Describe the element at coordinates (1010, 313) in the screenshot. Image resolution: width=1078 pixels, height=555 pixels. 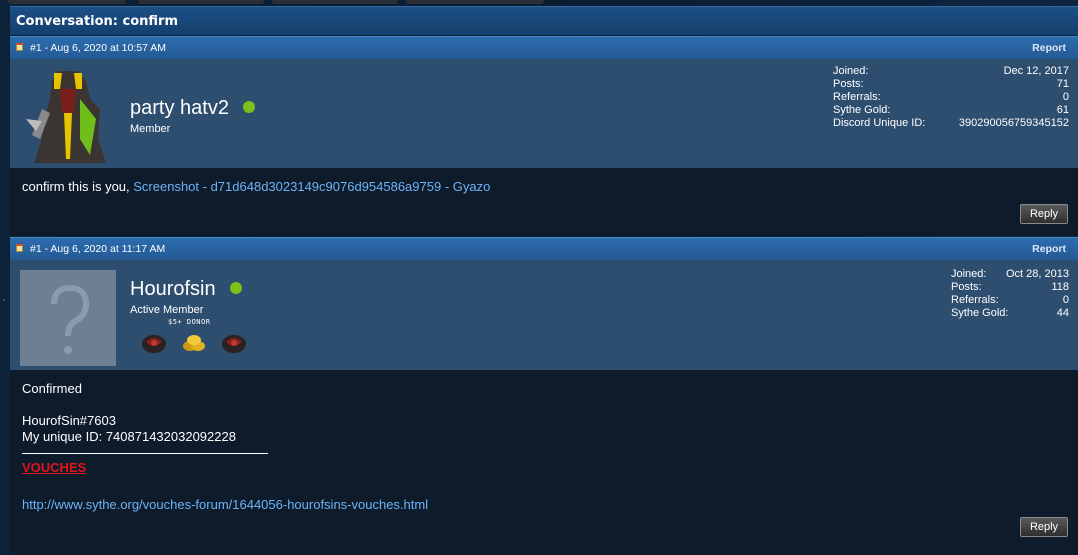
I see `stat-row: Sythe Gold: 44` at that location.